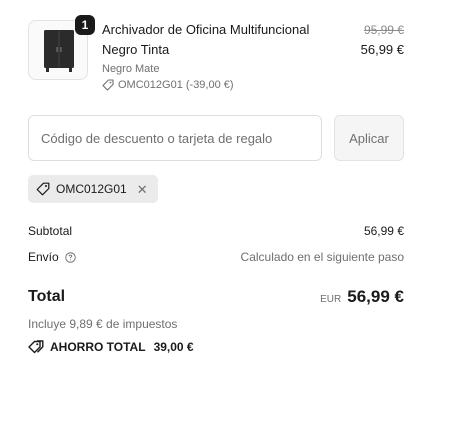 This screenshot has width=475, height=423. Describe the element at coordinates (216, 297) in the screenshot. I see `total-row: Total EUR 56,99 €` at that location.